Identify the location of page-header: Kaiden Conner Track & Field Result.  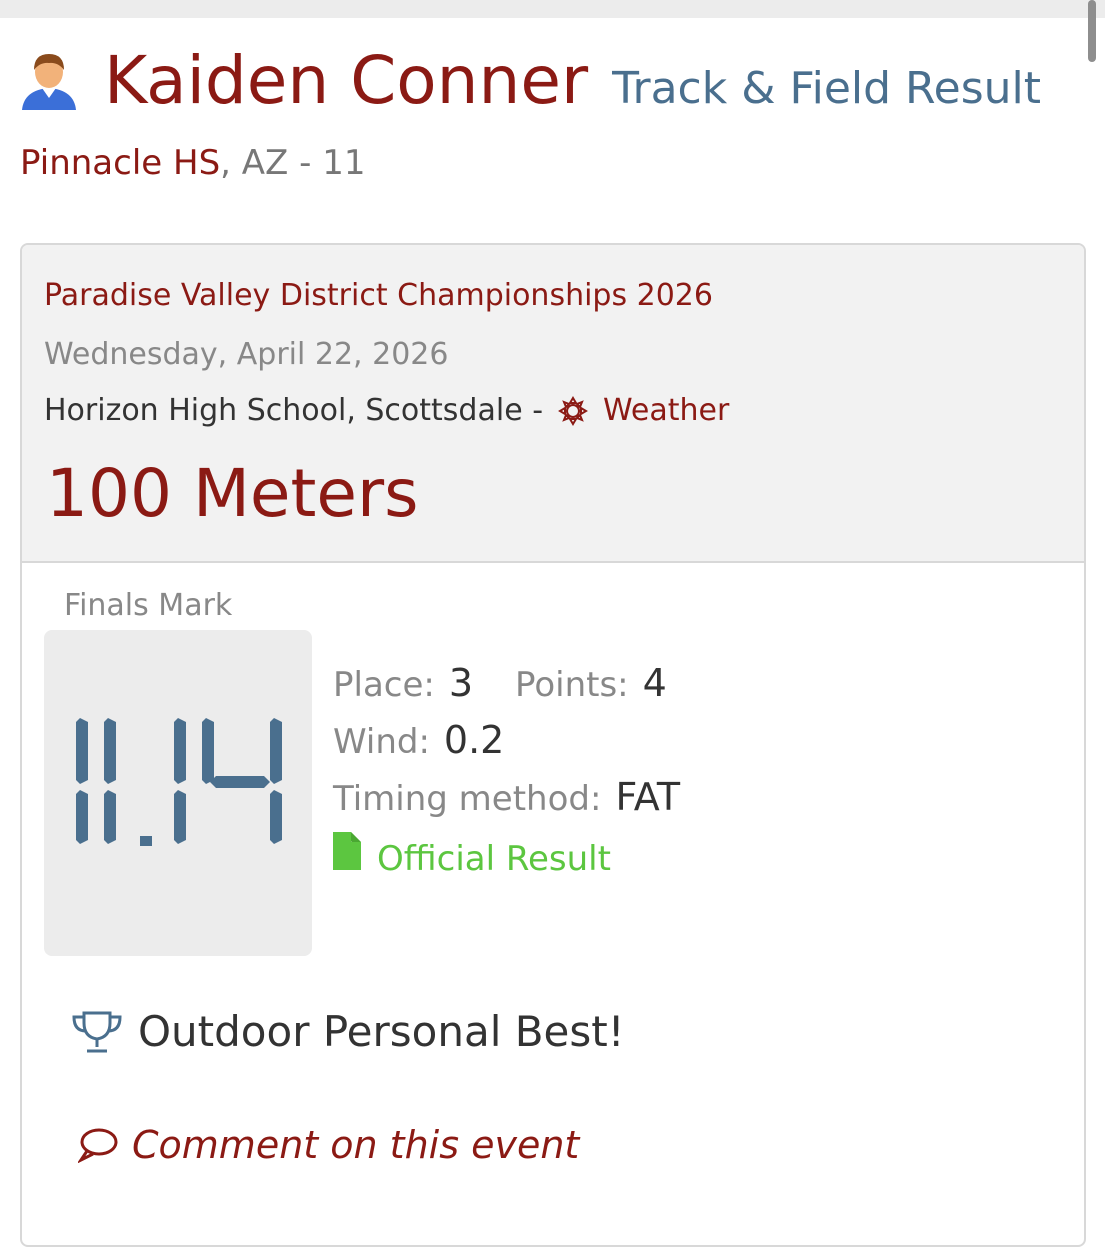
(529, 81).